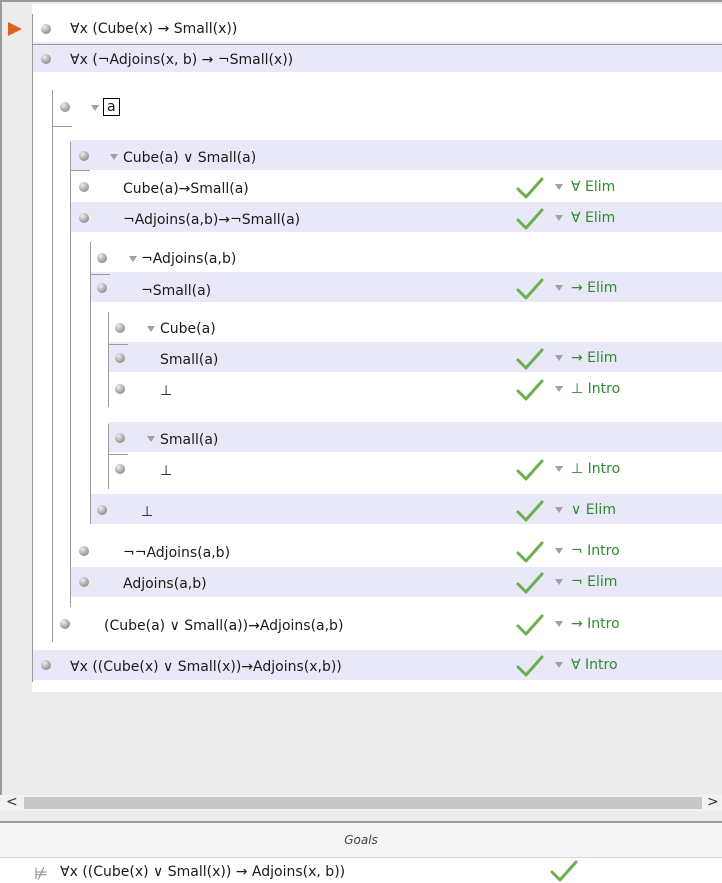  I want to click on step-sentence: ¬¬Adjoins(a,b), so click(176, 553).